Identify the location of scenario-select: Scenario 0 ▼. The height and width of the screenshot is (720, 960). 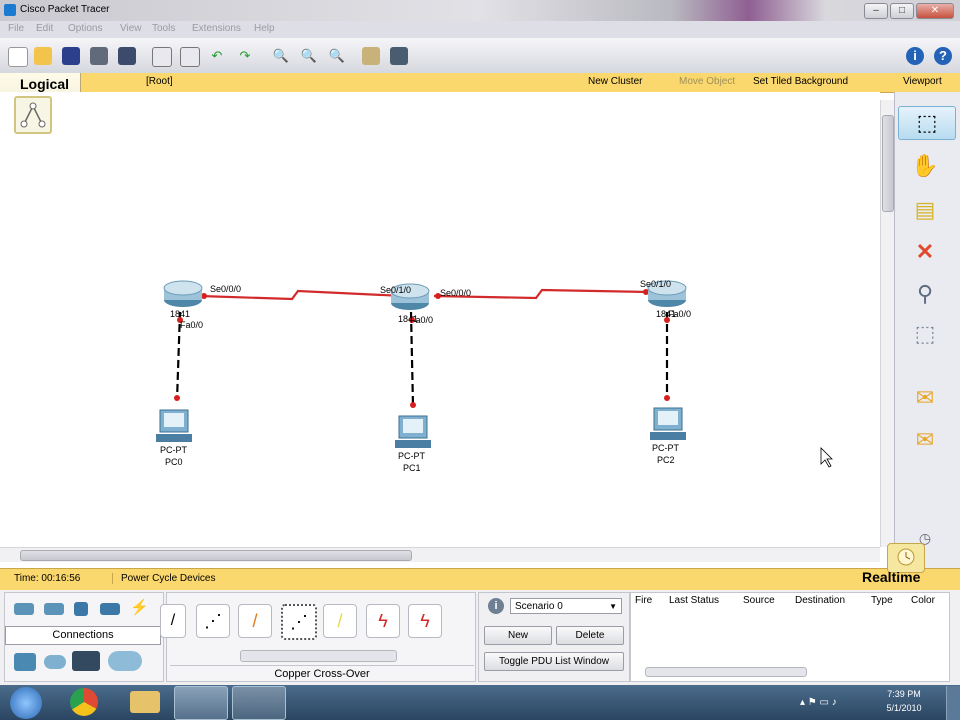
(566, 606).